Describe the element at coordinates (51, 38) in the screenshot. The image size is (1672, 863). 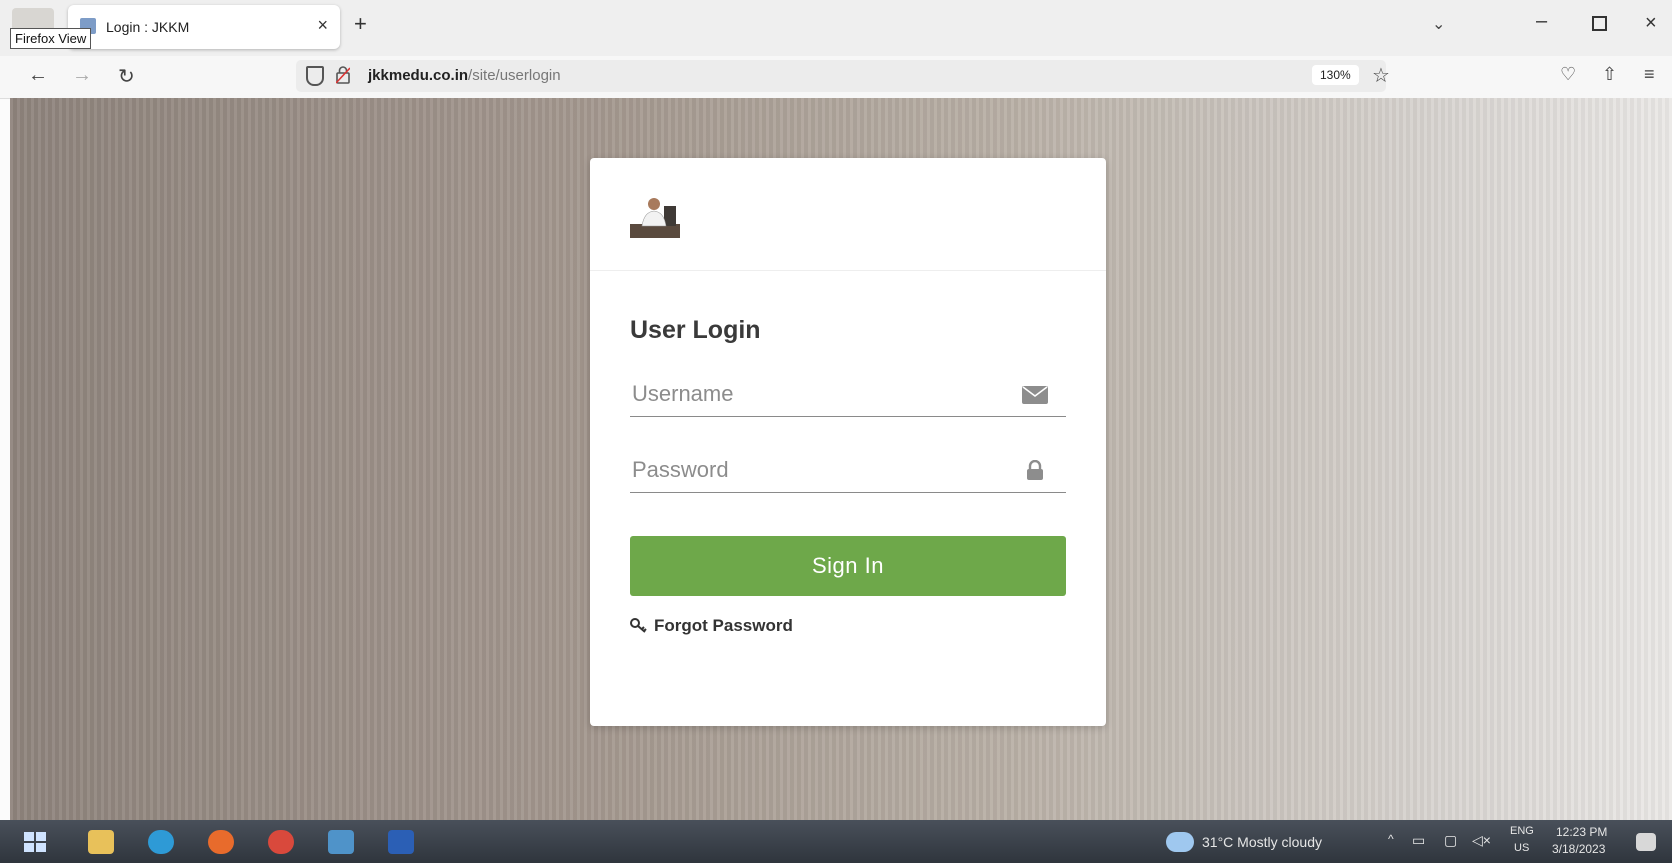
I see `firefox-view-tooltip: Firefox View` at that location.